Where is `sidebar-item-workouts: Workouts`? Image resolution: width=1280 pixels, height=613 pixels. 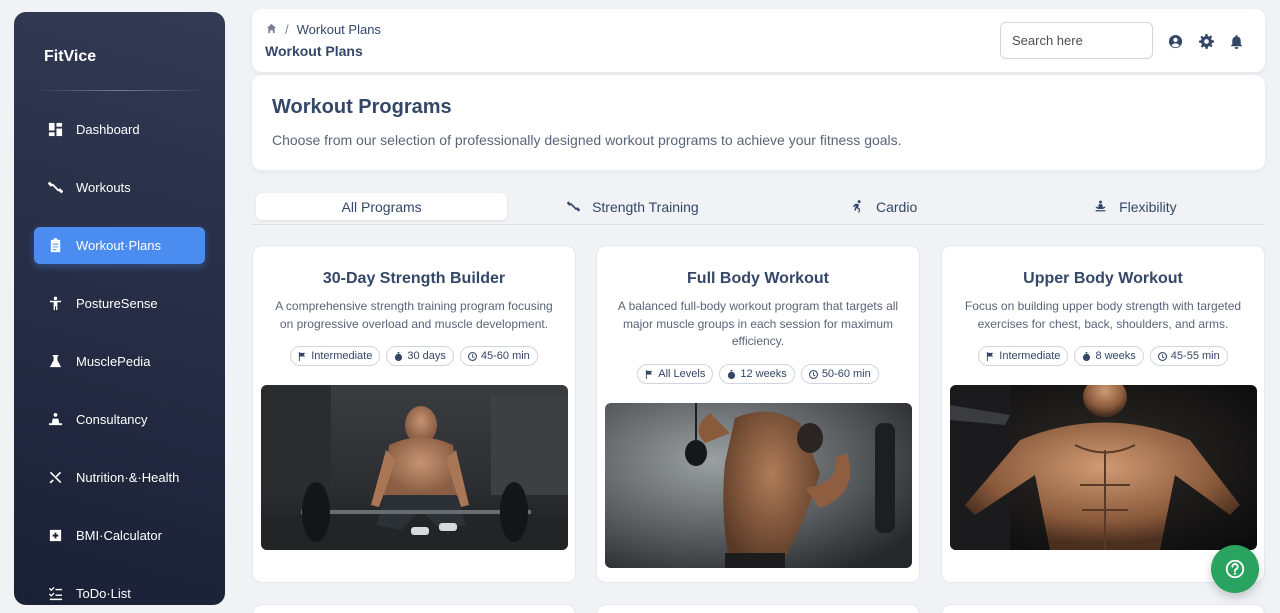 sidebar-item-workouts: Workouts is located at coordinates (119, 187).